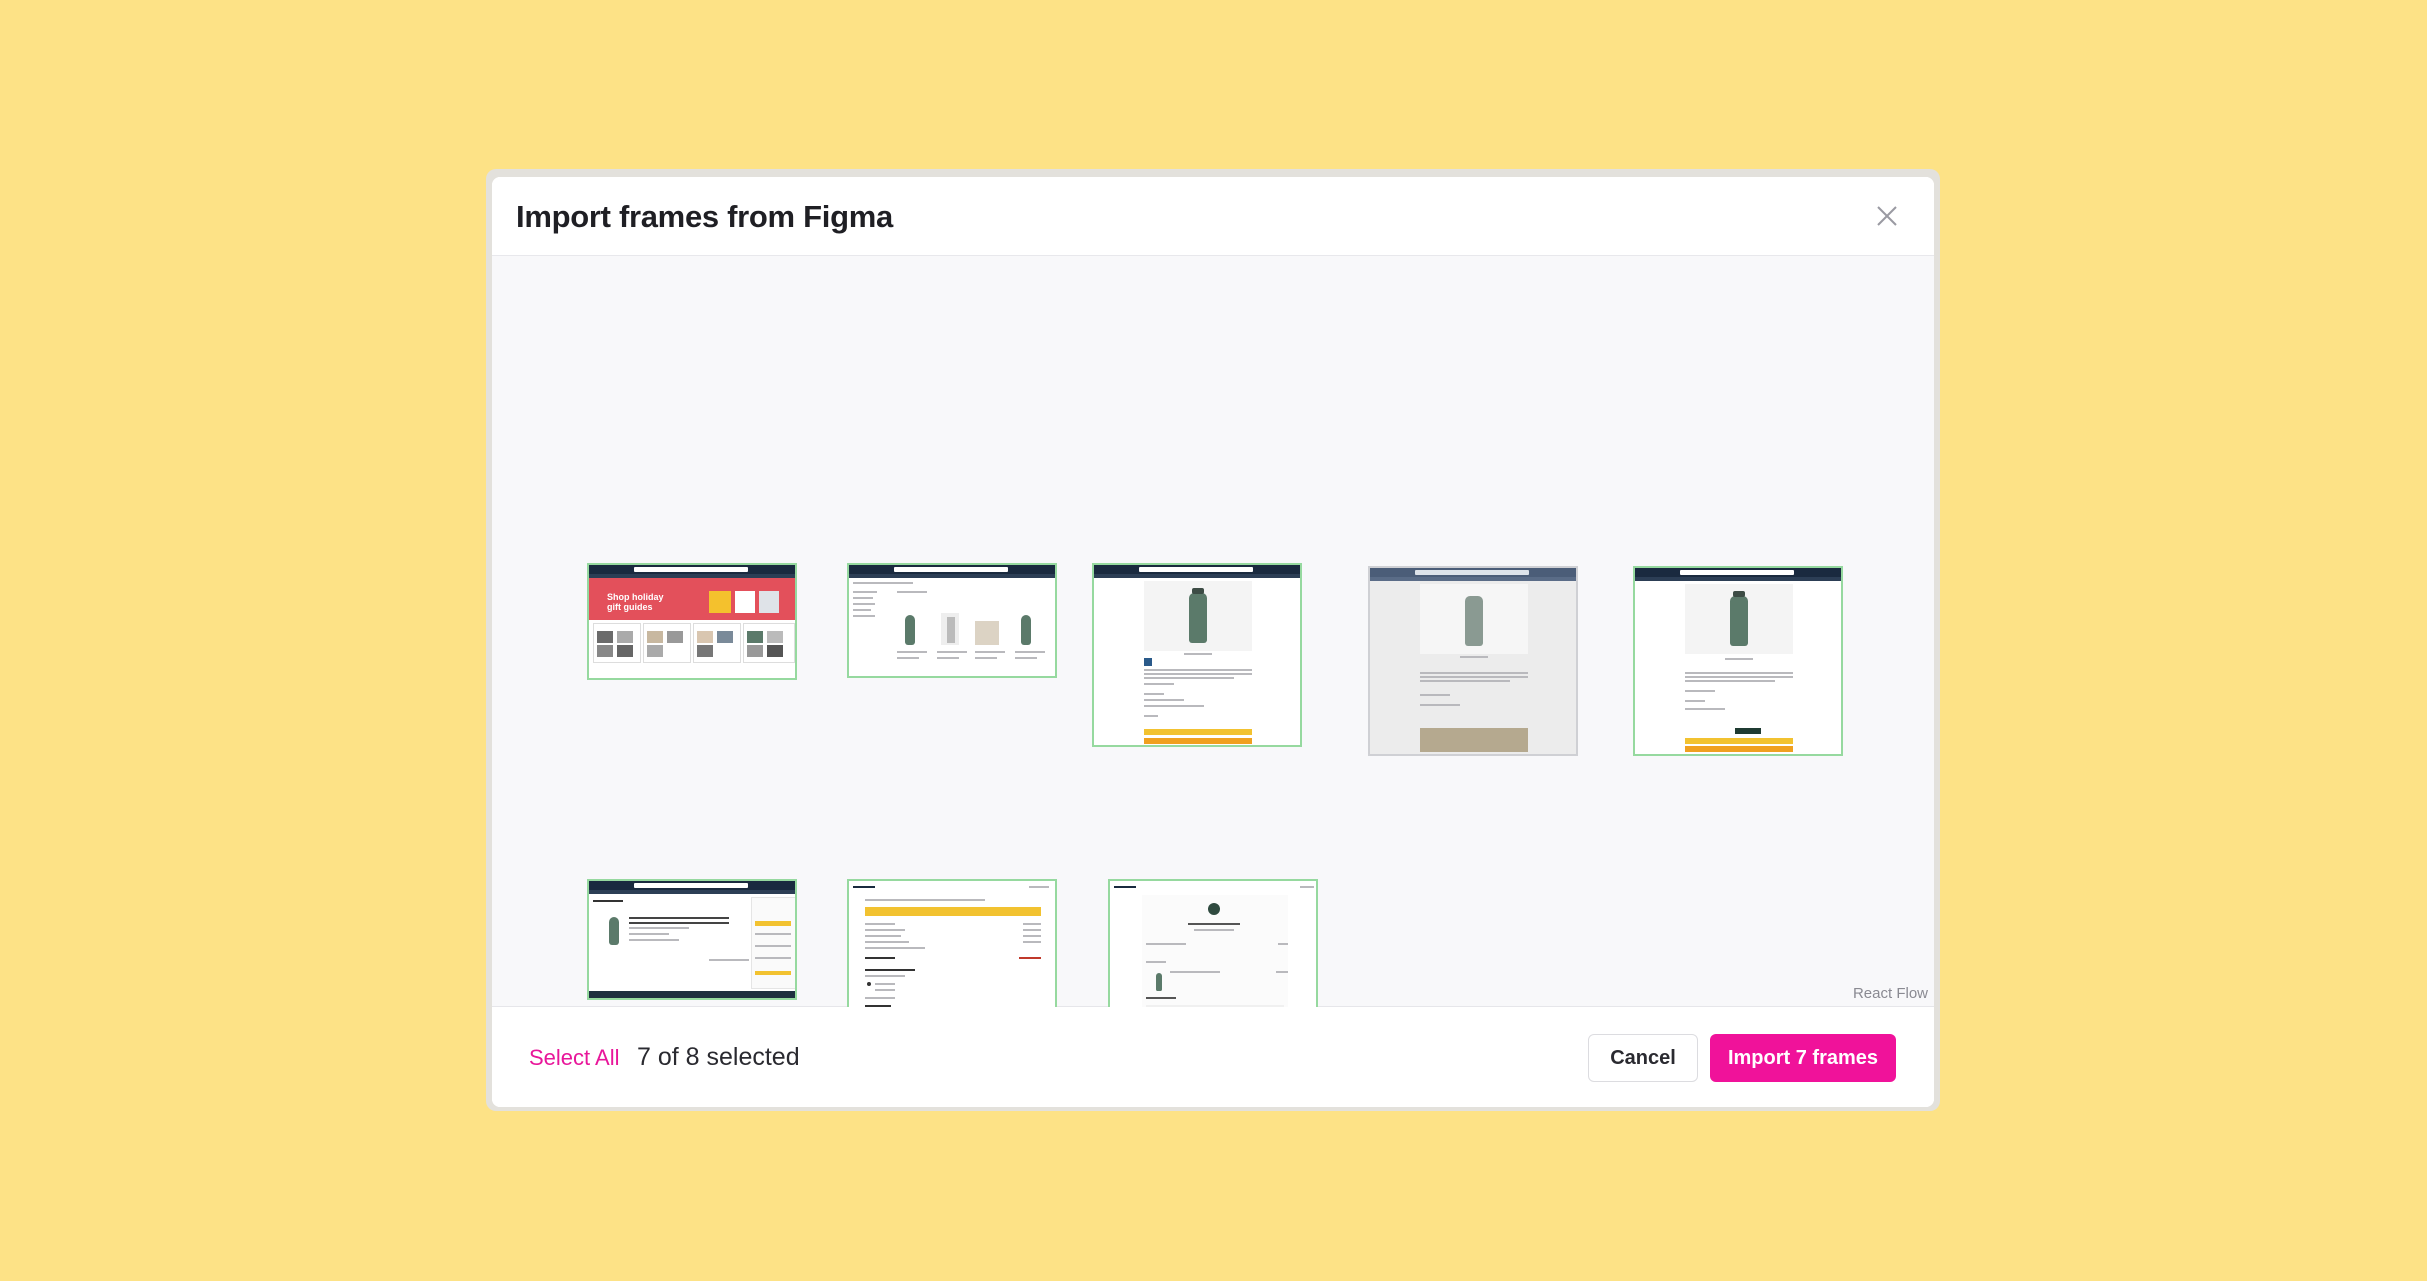  Describe the element at coordinates (1738, 661) in the screenshot. I see `frame-thumbnail-product-detail-added` at that location.